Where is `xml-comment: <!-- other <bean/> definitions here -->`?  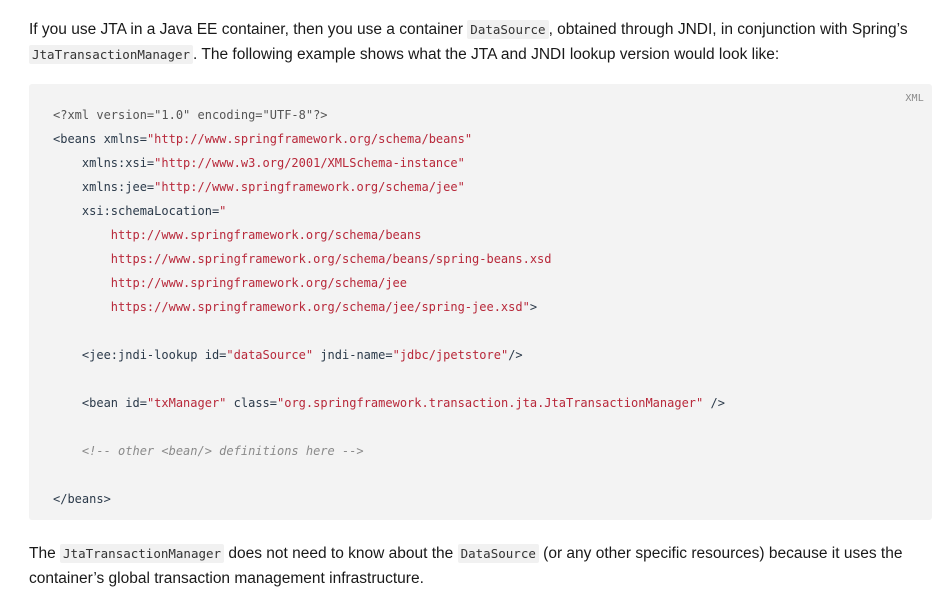
xml-comment: <!-- other <bean/> definitions here --> is located at coordinates (208, 451).